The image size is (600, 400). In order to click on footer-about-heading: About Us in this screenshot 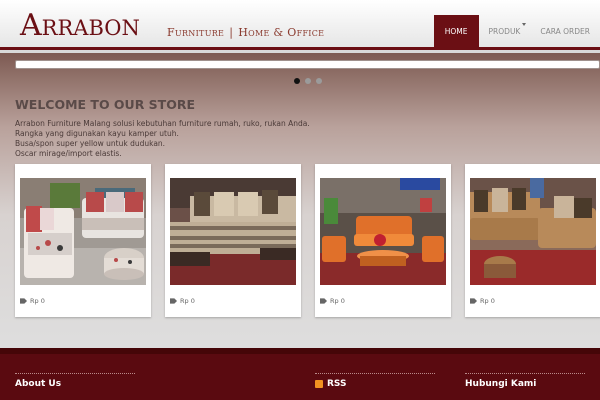, I will do `click(38, 384)`.